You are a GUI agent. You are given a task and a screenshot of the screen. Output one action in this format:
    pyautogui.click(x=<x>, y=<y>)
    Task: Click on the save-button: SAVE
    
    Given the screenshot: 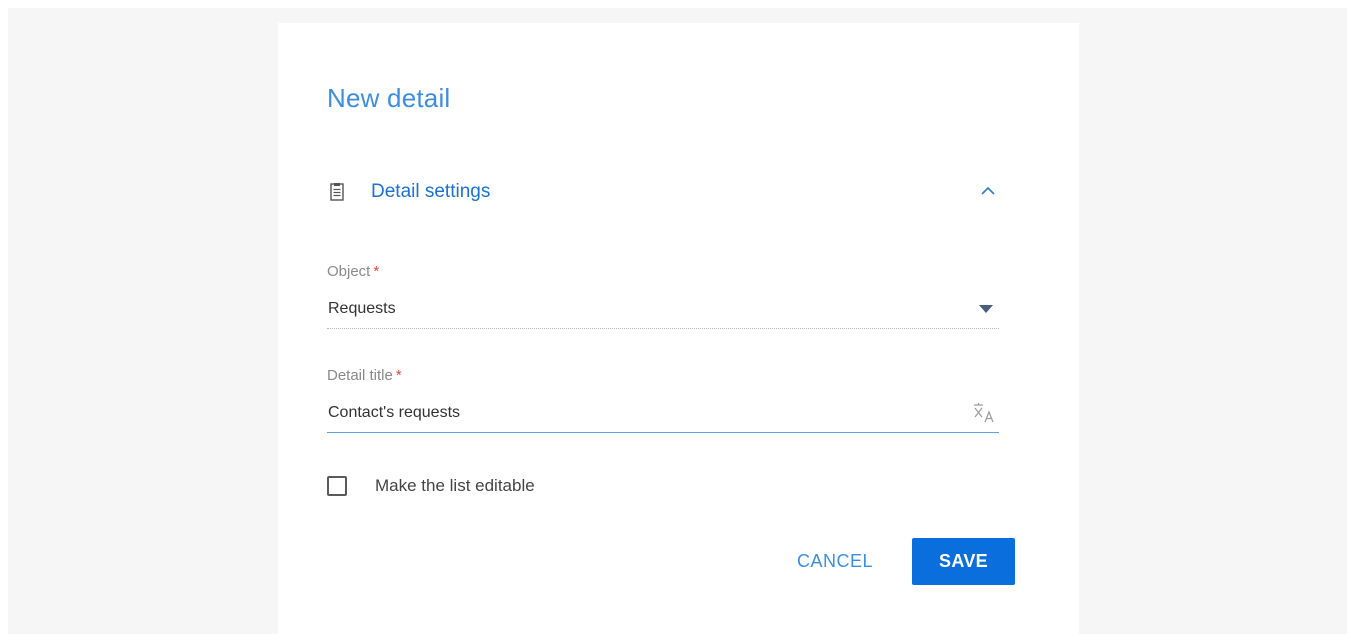 What is the action you would take?
    pyautogui.click(x=963, y=561)
    